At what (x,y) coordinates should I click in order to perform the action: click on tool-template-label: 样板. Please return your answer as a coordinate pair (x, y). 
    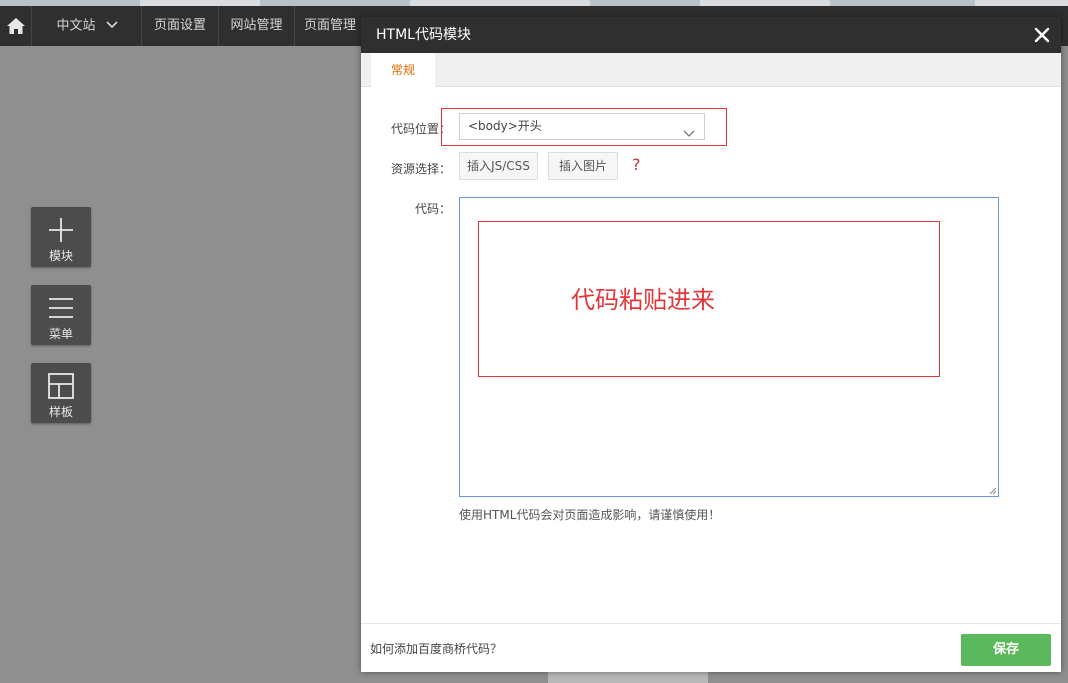
    Looking at the image, I should click on (60, 412).